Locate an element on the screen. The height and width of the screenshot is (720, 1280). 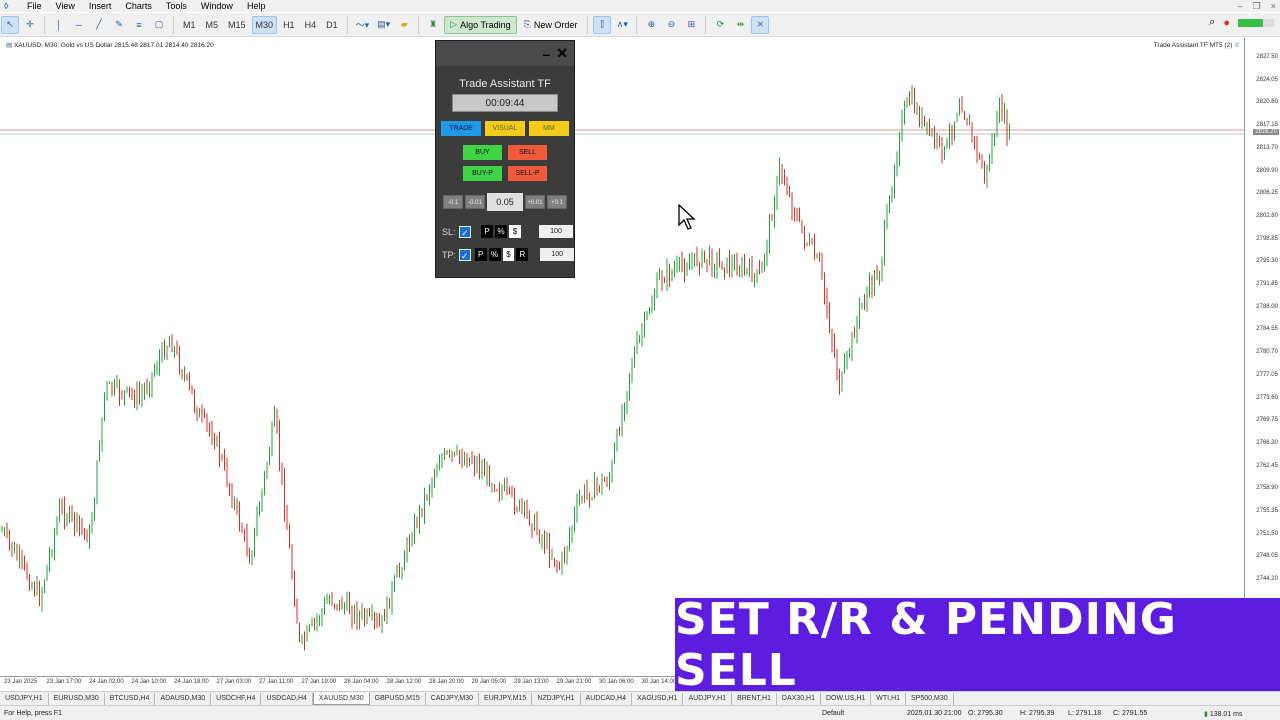
symbol-tab: CADJPY,M30 is located at coordinates (453, 698).